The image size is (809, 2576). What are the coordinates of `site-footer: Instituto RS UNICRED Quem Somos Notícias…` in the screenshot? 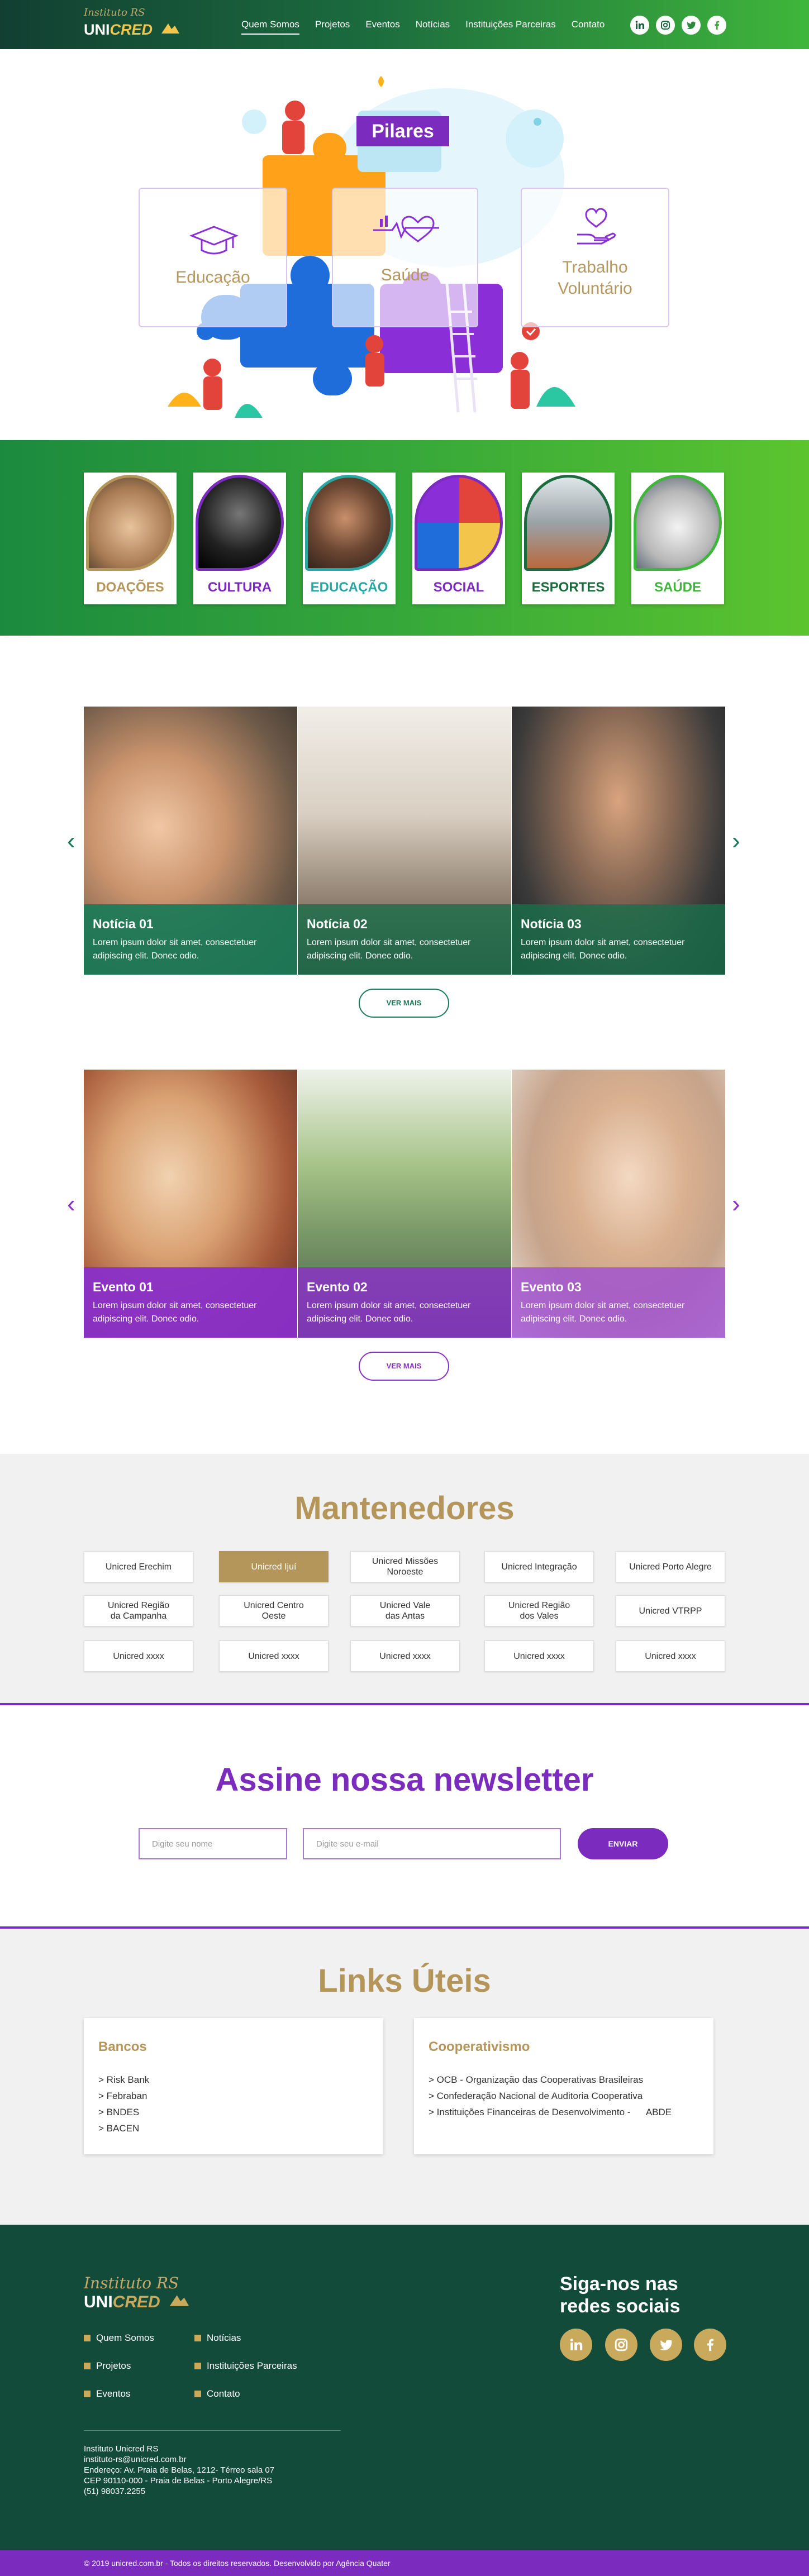 It's located at (404, 2388).